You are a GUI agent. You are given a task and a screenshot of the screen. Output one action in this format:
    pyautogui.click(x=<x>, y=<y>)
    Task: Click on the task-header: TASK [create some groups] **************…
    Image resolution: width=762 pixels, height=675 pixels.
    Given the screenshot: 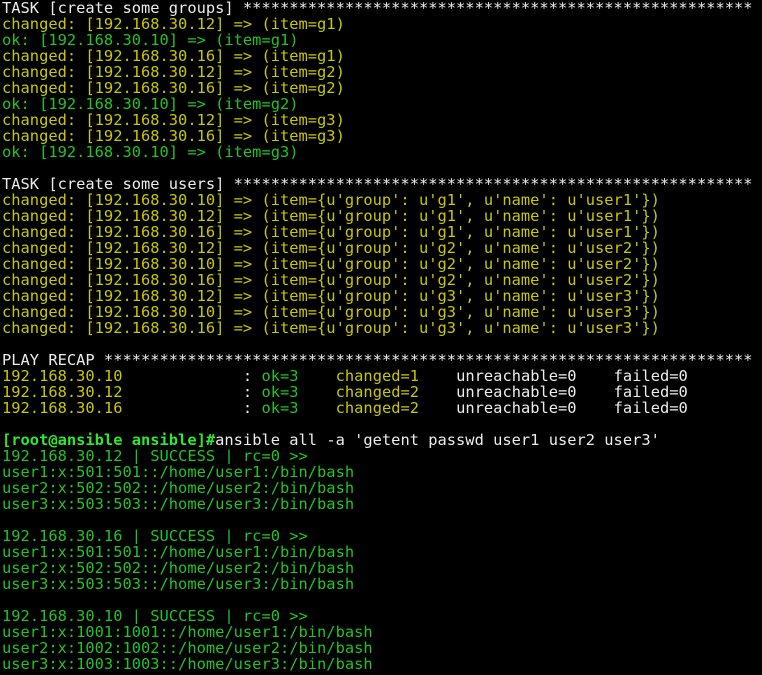 What is the action you would take?
    pyautogui.click(x=377, y=8)
    